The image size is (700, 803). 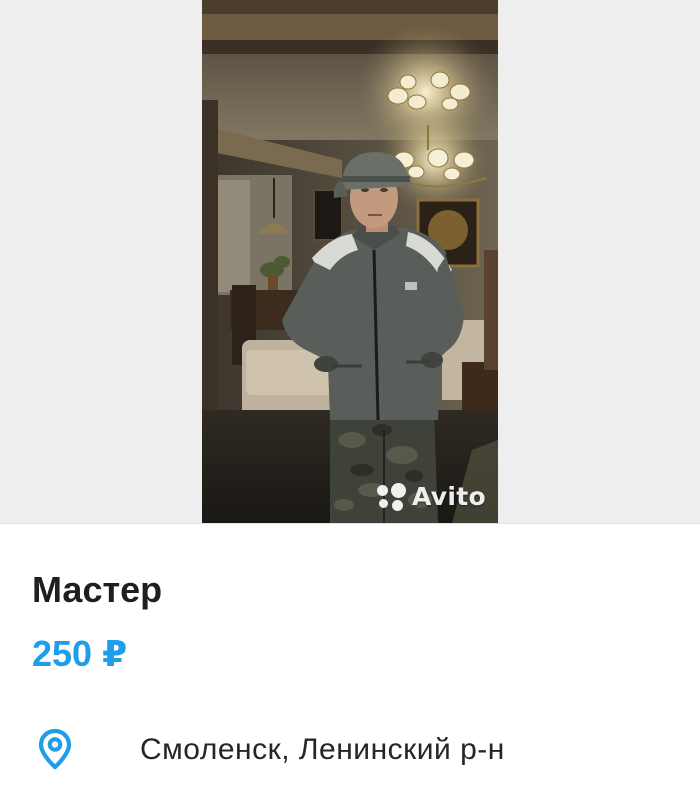 I want to click on location-text: Смоленск, Ленинский р-н, so click(x=322, y=749).